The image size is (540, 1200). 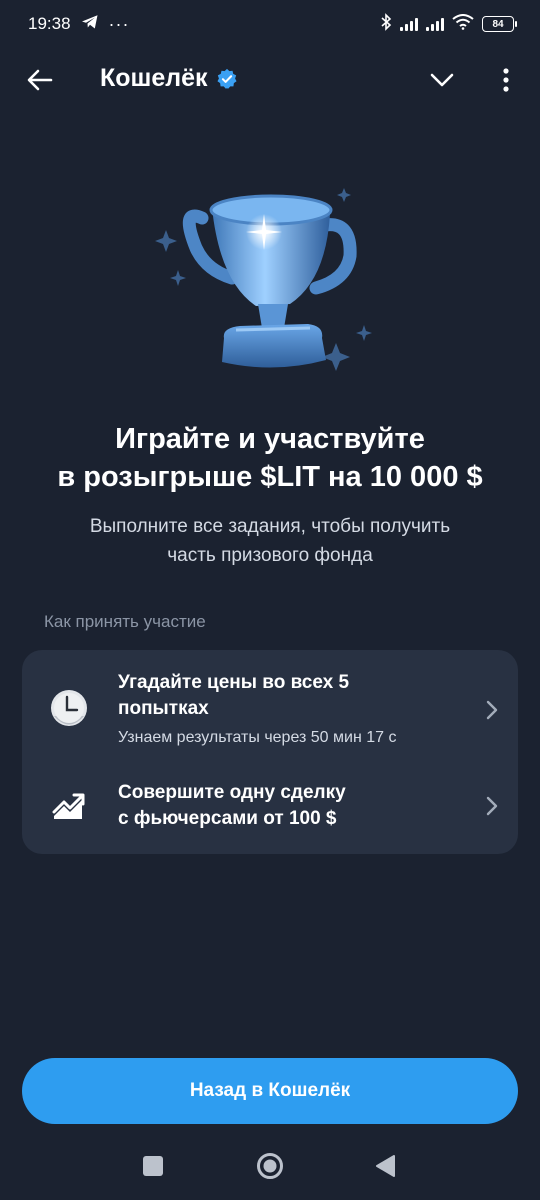 What do you see at coordinates (227, 818) in the screenshot?
I see `task-title-line-2: с фьючерсами от 100 $` at bounding box center [227, 818].